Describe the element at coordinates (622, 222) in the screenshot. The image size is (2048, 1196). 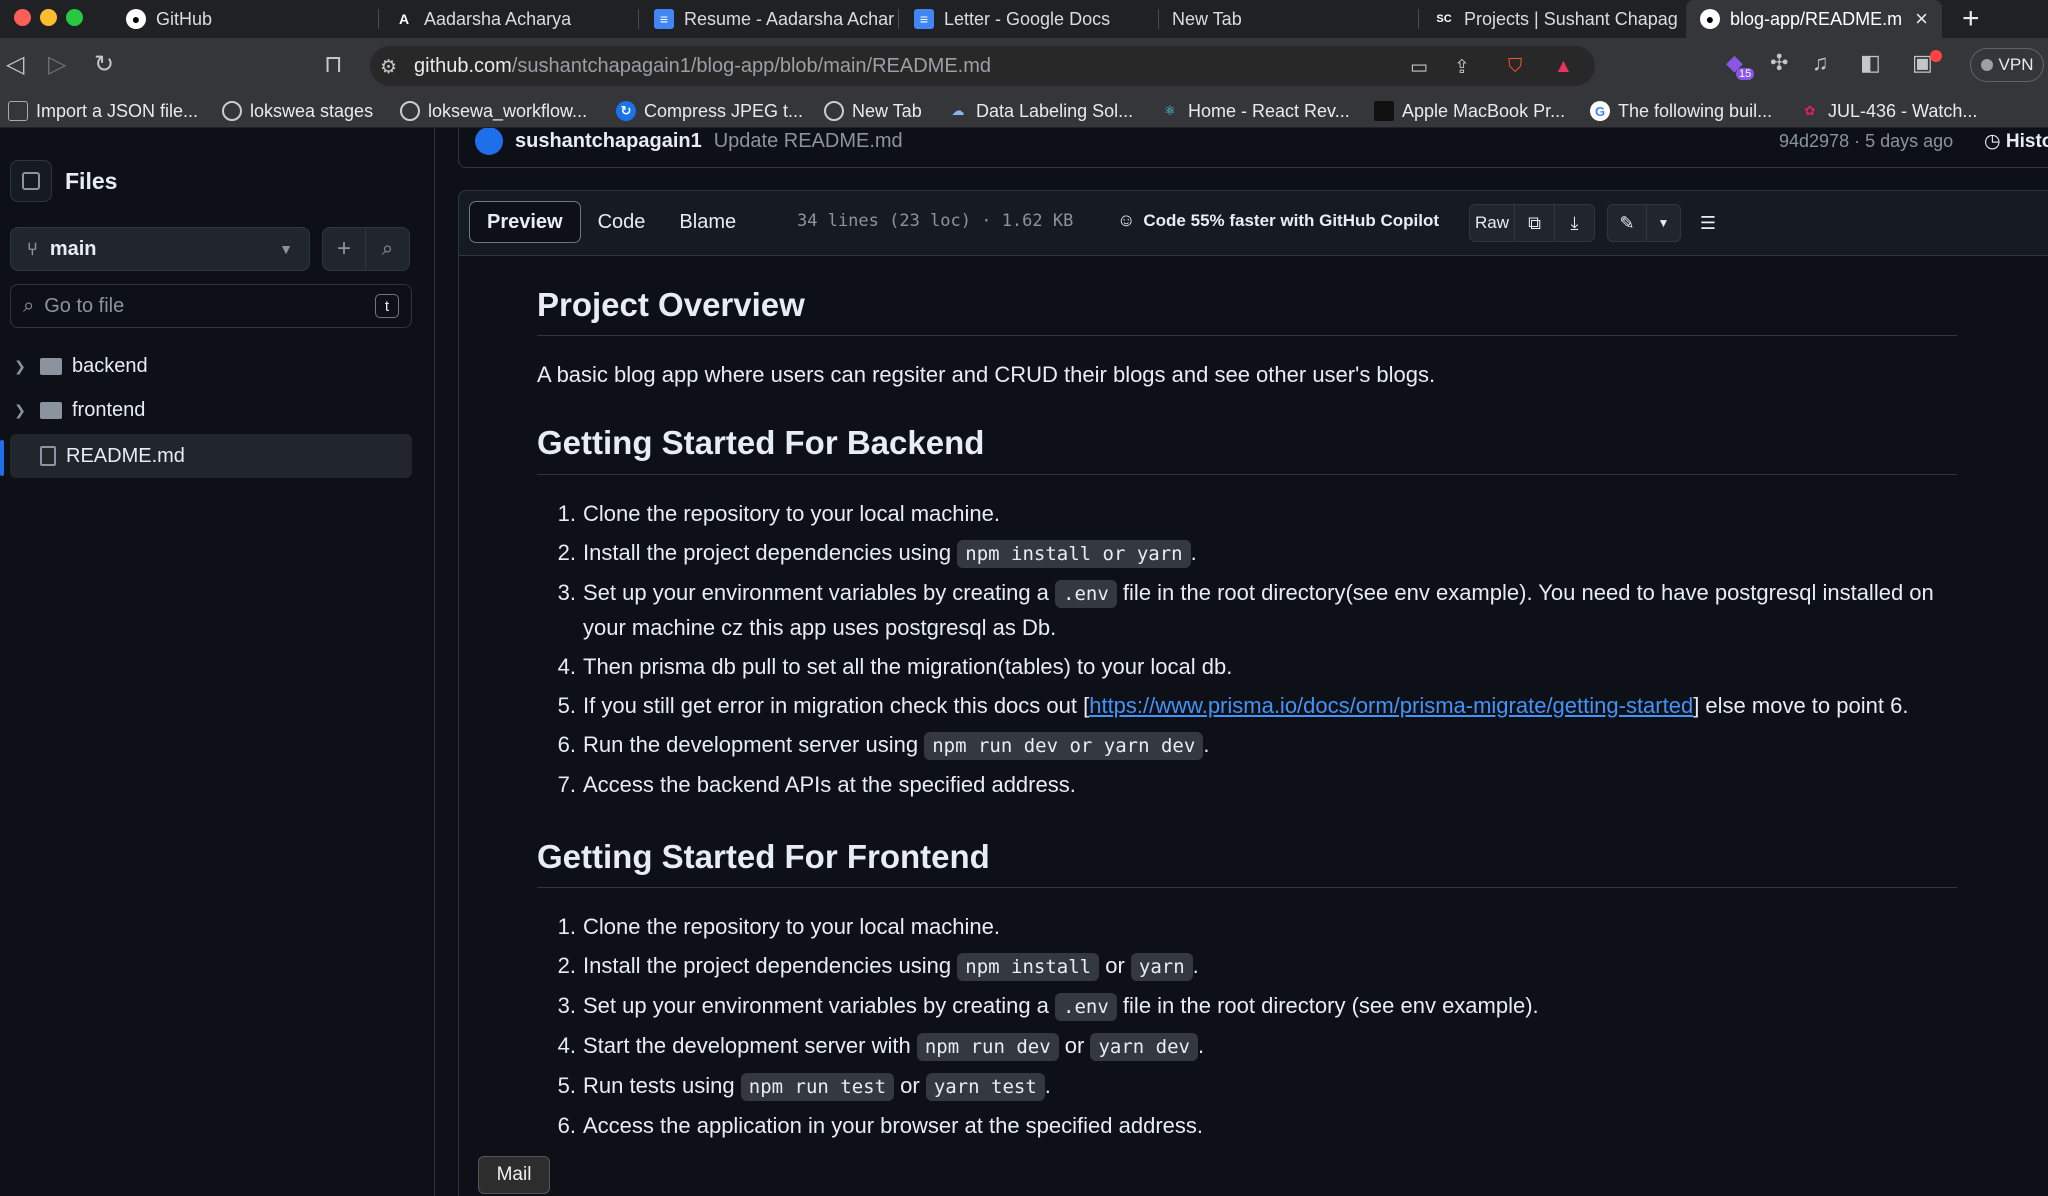
I see `tab-code: Code` at that location.